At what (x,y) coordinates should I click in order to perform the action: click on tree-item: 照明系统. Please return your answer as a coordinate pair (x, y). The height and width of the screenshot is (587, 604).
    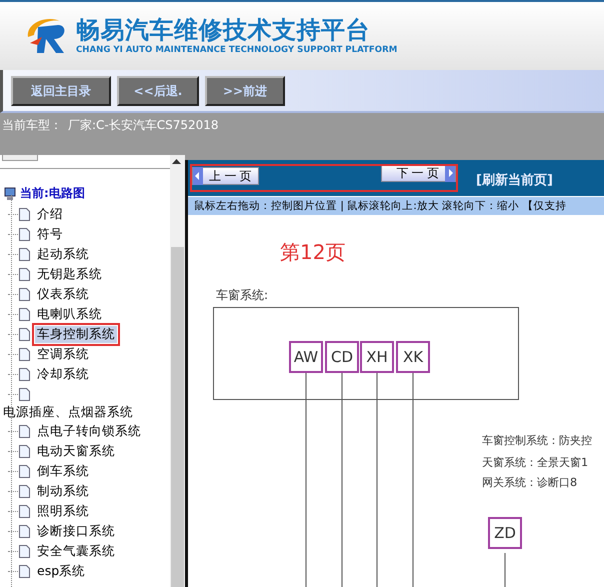
    Looking at the image, I should click on (63, 511).